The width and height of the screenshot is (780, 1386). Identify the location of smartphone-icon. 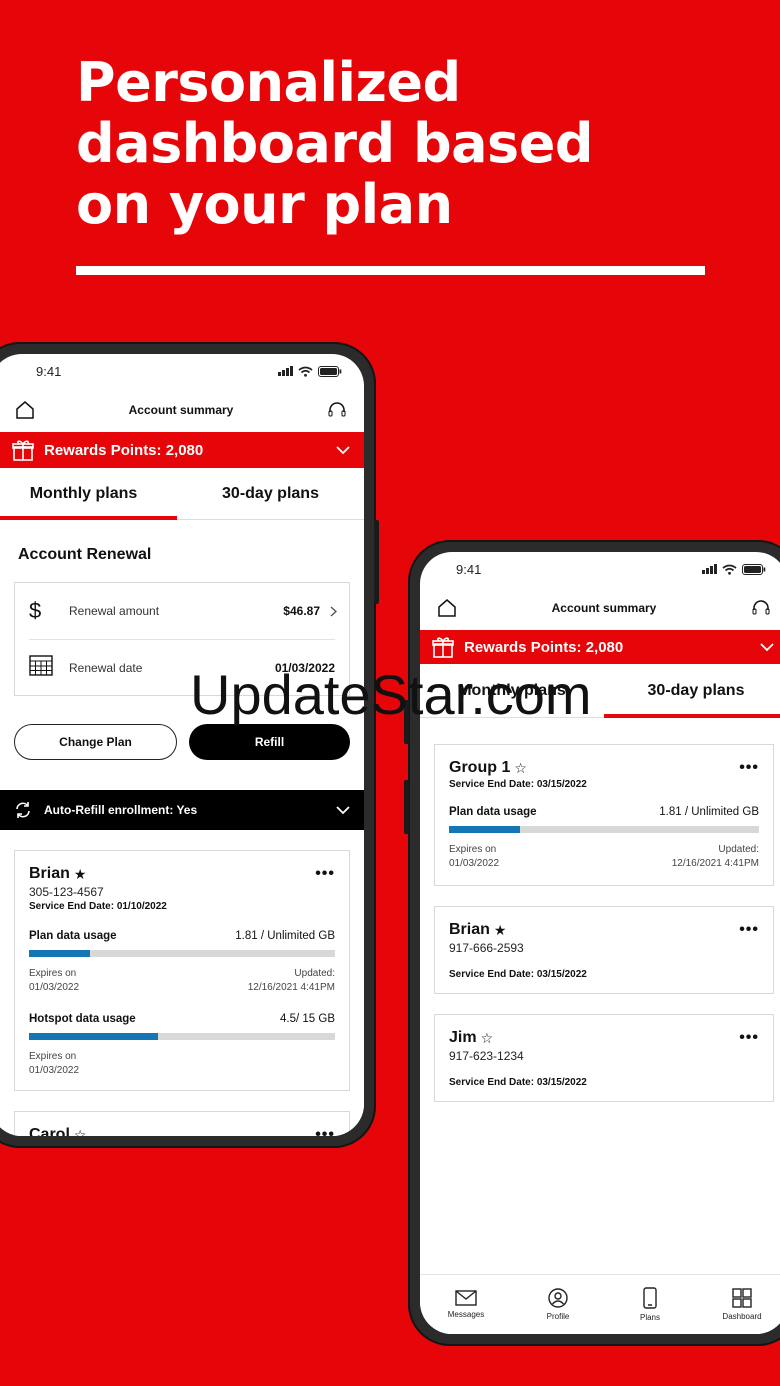
(650, 1298).